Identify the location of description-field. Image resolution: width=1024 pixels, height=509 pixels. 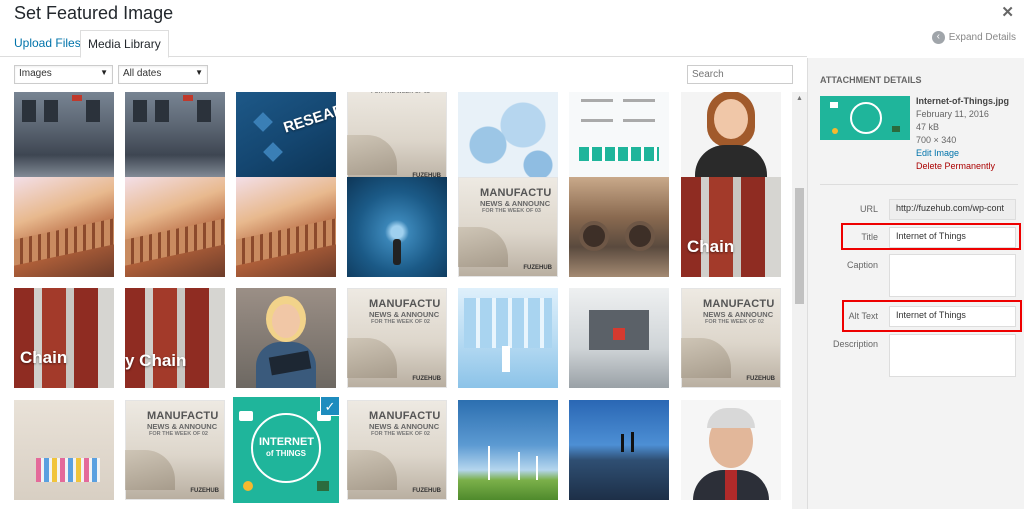
(952, 355).